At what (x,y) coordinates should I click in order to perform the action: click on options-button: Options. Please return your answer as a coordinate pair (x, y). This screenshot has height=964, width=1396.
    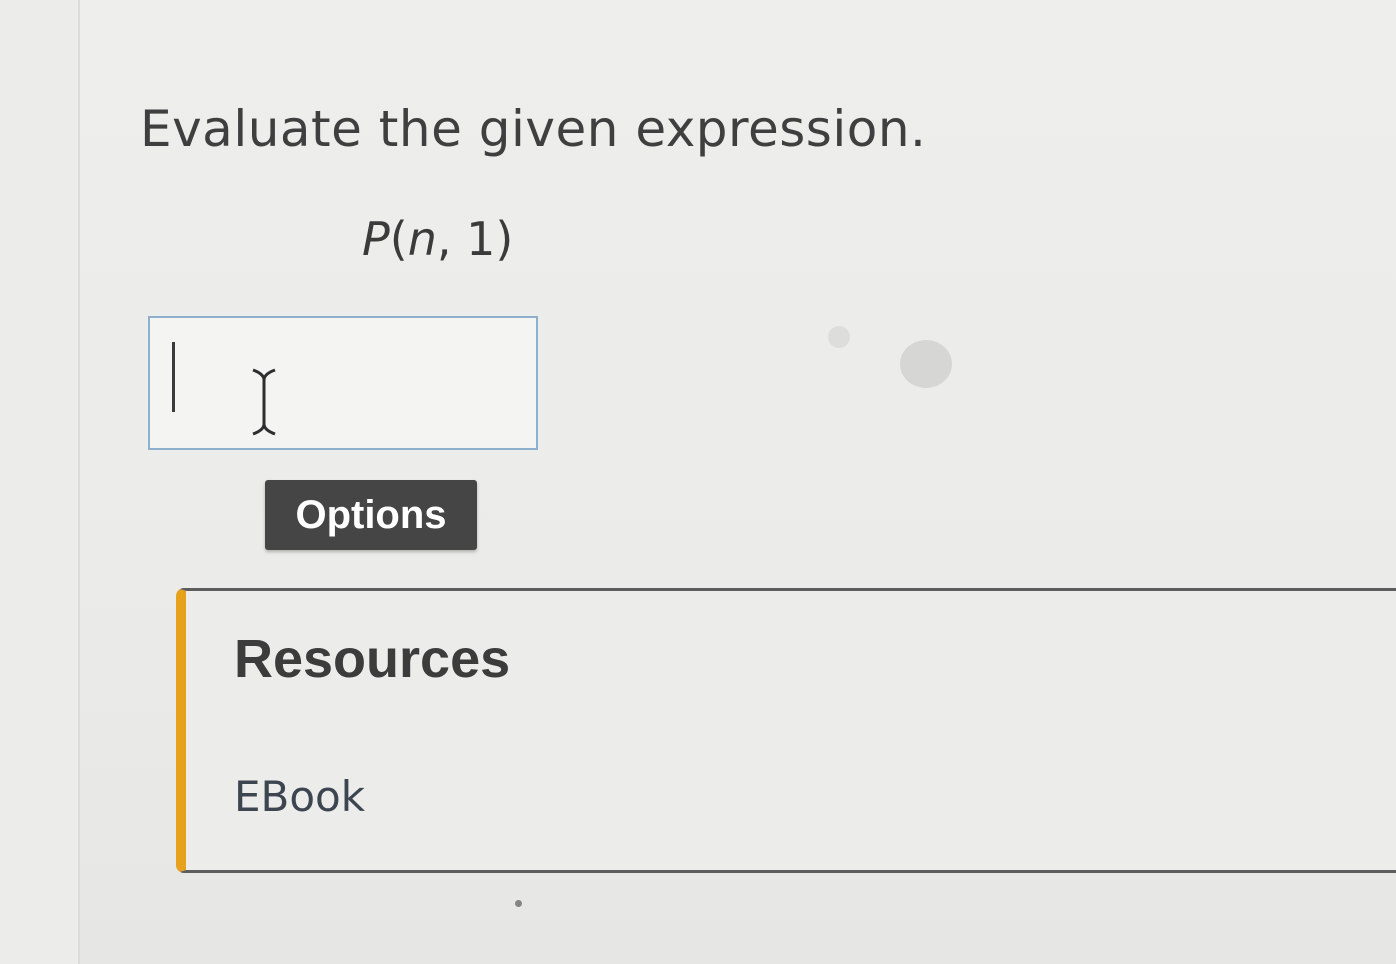
    Looking at the image, I should click on (371, 515).